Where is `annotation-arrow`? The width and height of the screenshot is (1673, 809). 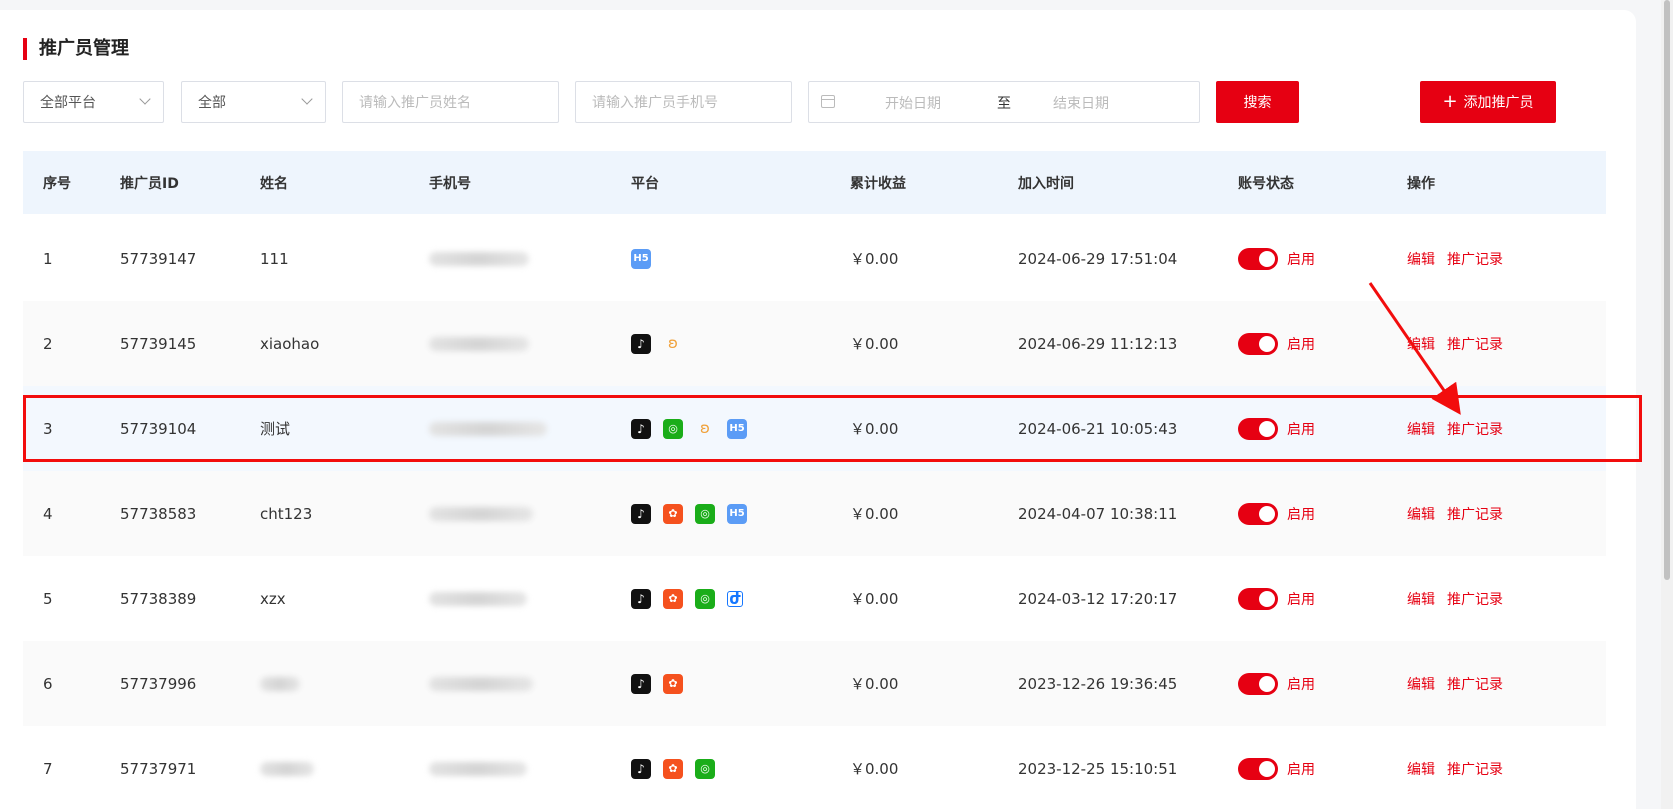 annotation-arrow is located at coordinates (1414, 348).